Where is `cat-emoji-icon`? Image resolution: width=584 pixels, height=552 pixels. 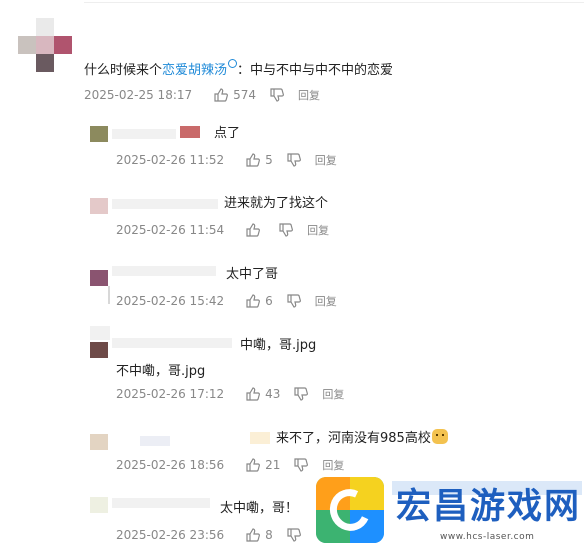 cat-emoji-icon is located at coordinates (439, 436).